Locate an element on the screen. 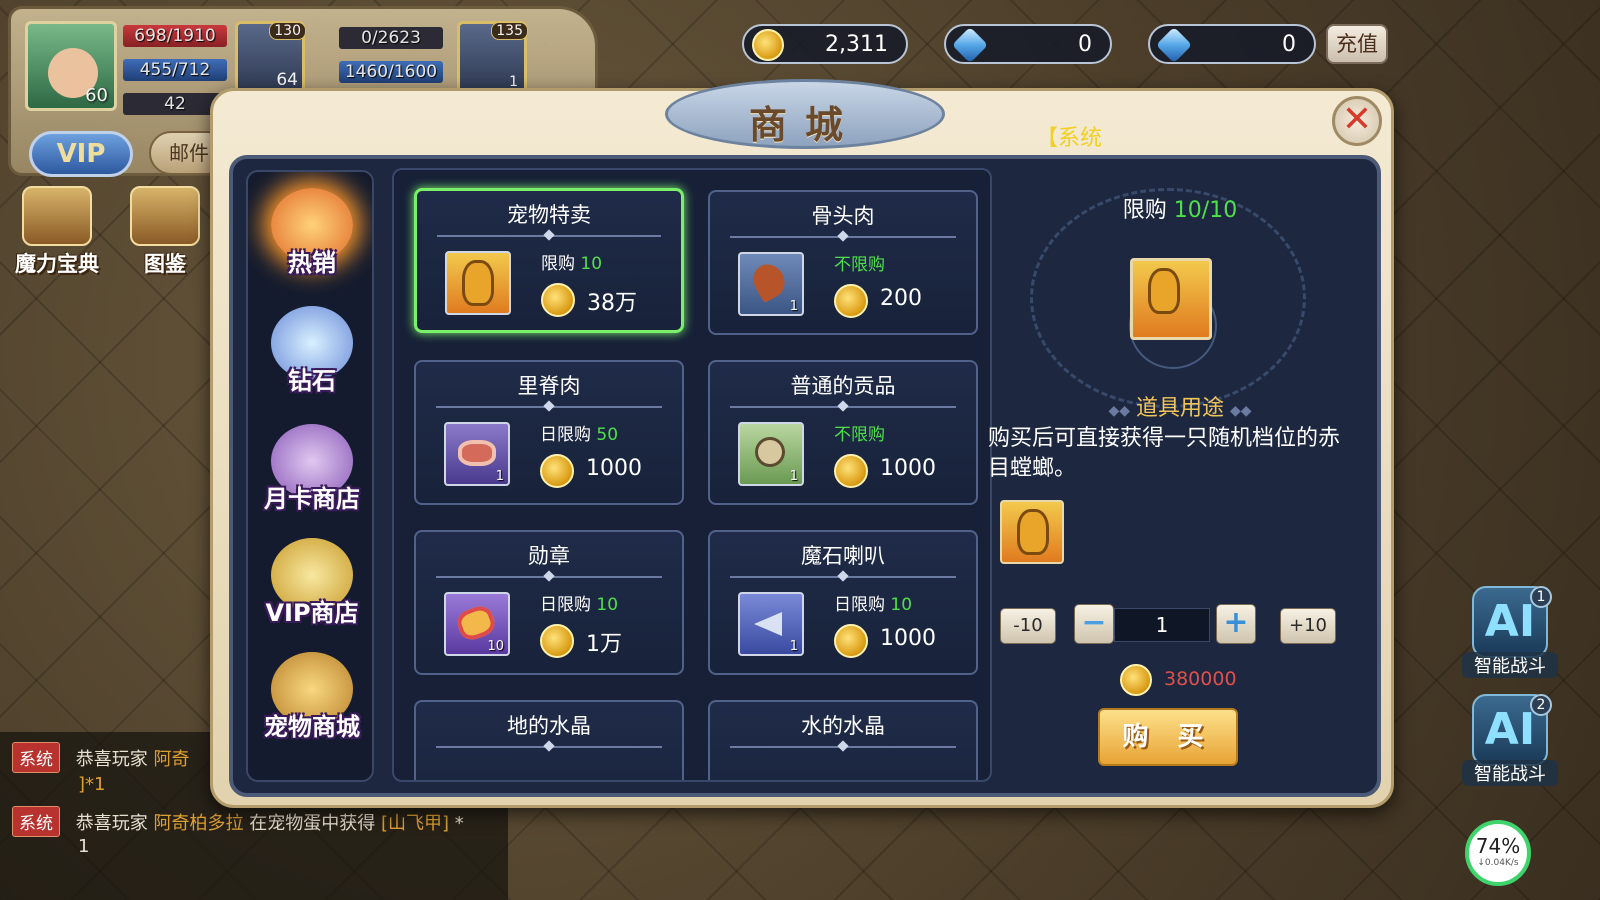 The image size is (1600, 900). category-hot: 热销 is located at coordinates (312, 232).